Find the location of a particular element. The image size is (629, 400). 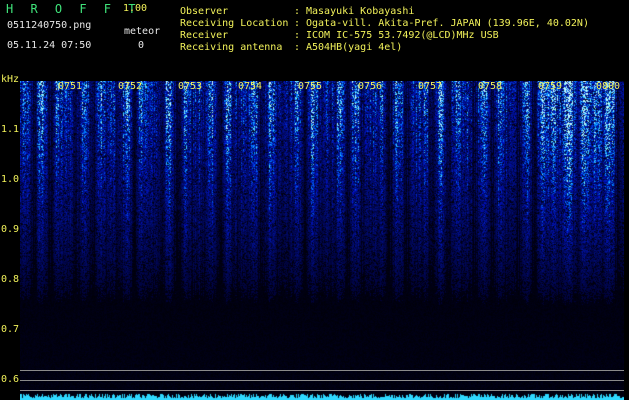

info-label-location: Receiving Location is located at coordinates (234, 23).